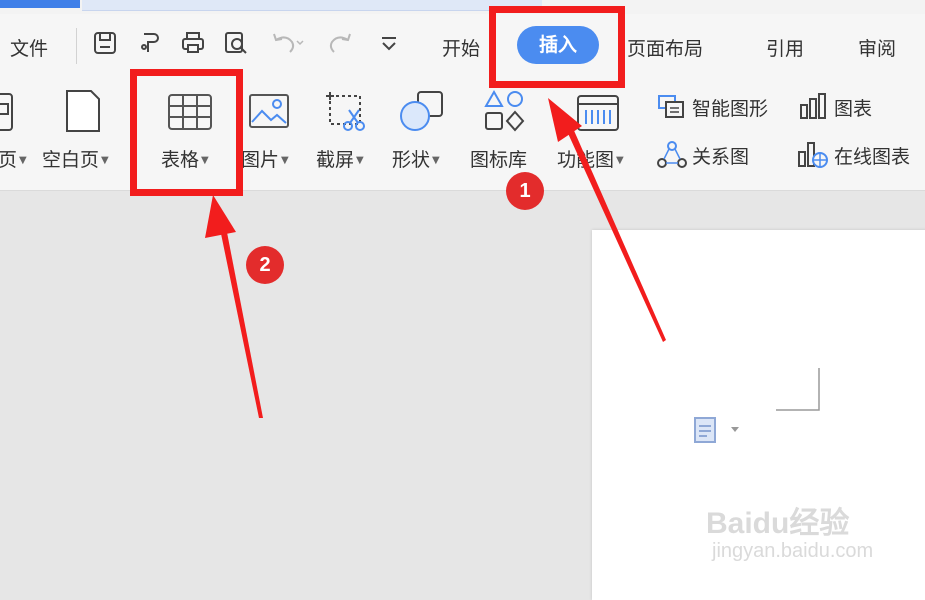  I want to click on print-preview-icon, so click(236, 43).